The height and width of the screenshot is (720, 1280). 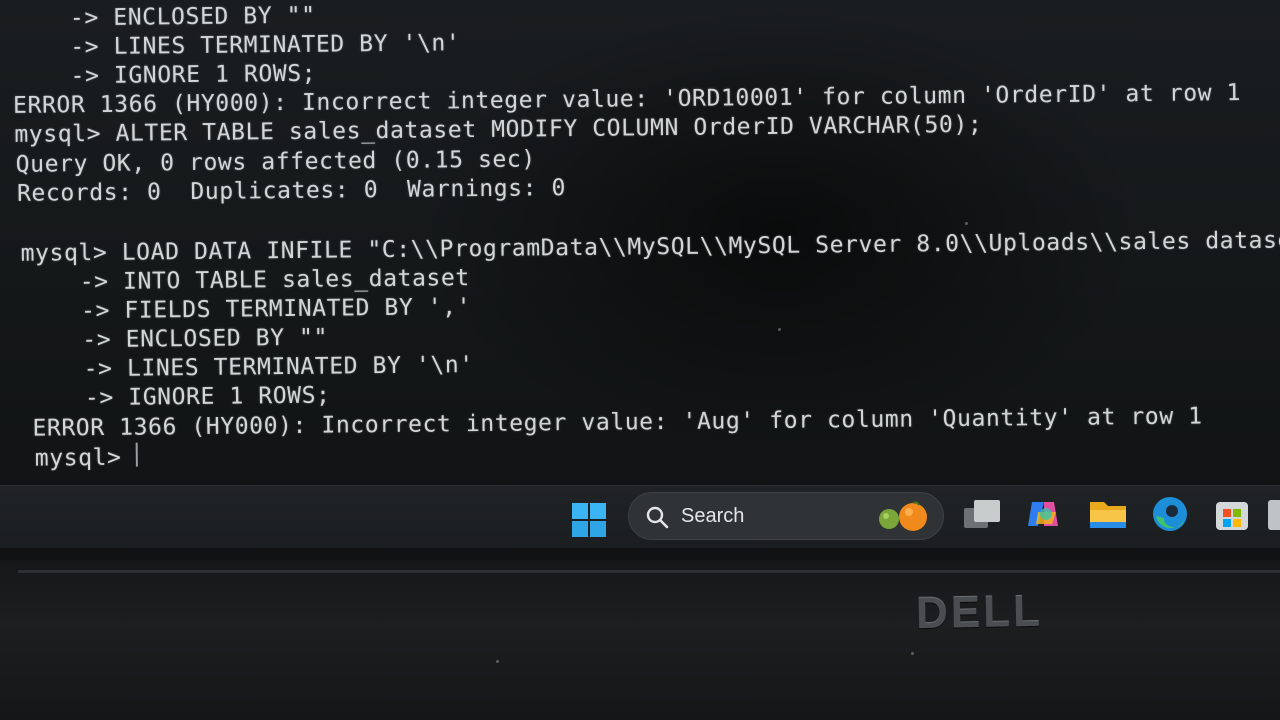 What do you see at coordinates (1170, 514) in the screenshot?
I see `edge-browser-icon` at bounding box center [1170, 514].